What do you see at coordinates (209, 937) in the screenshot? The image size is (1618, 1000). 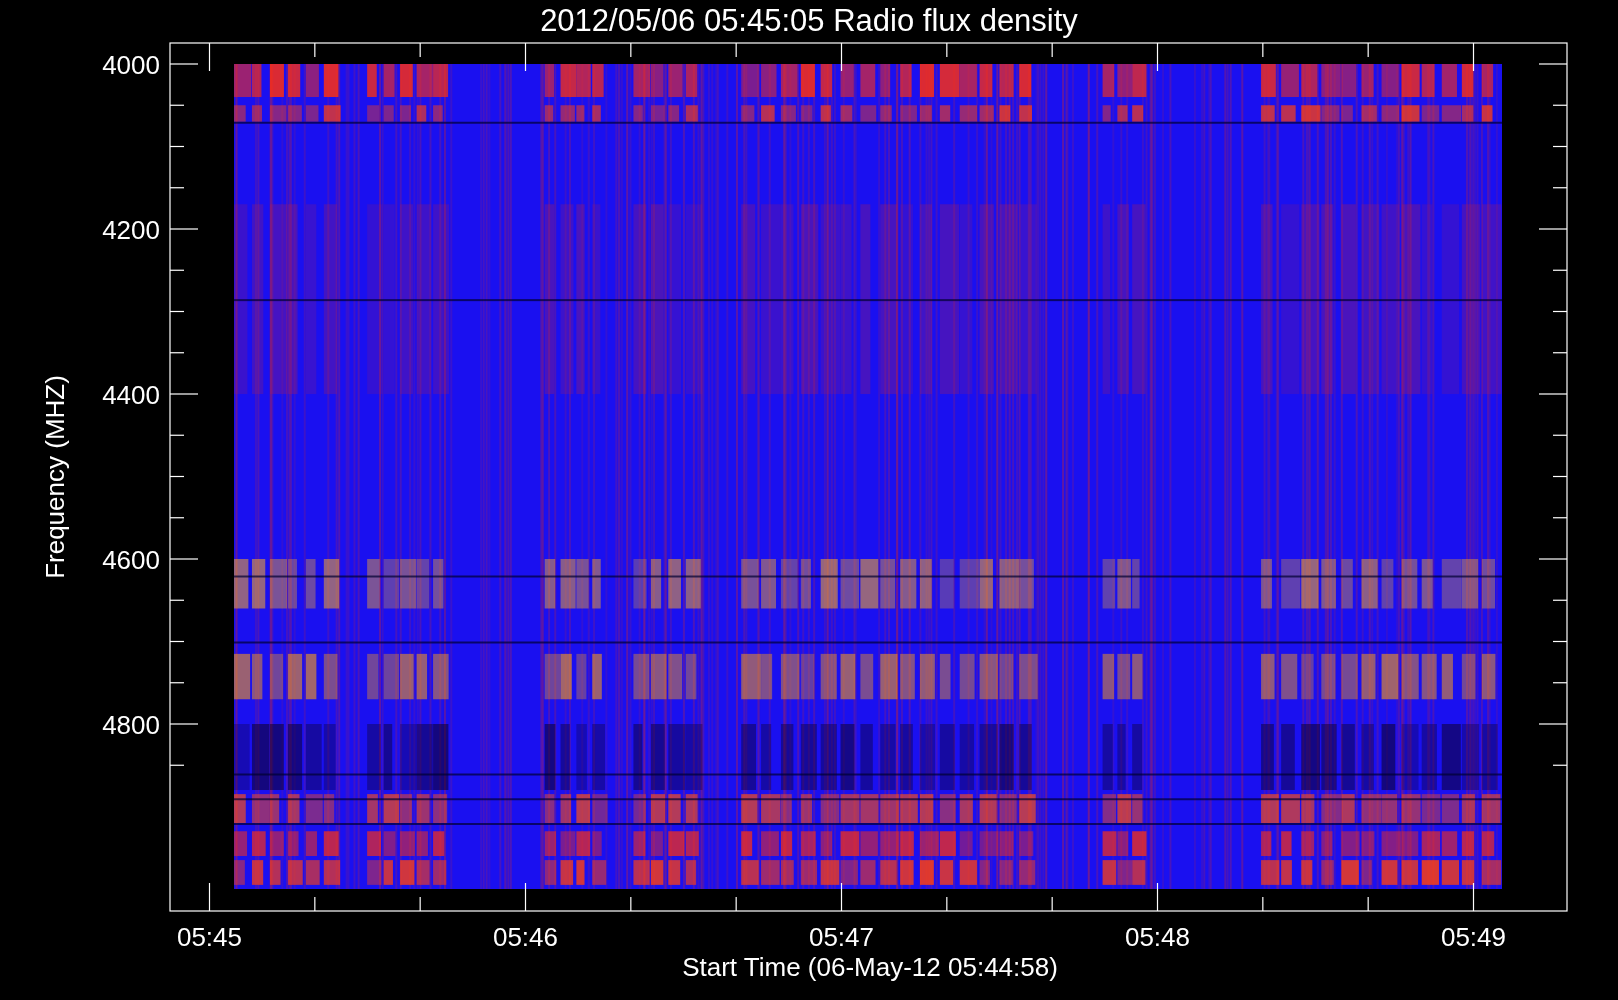 I see `x-tick-label: 05:45` at bounding box center [209, 937].